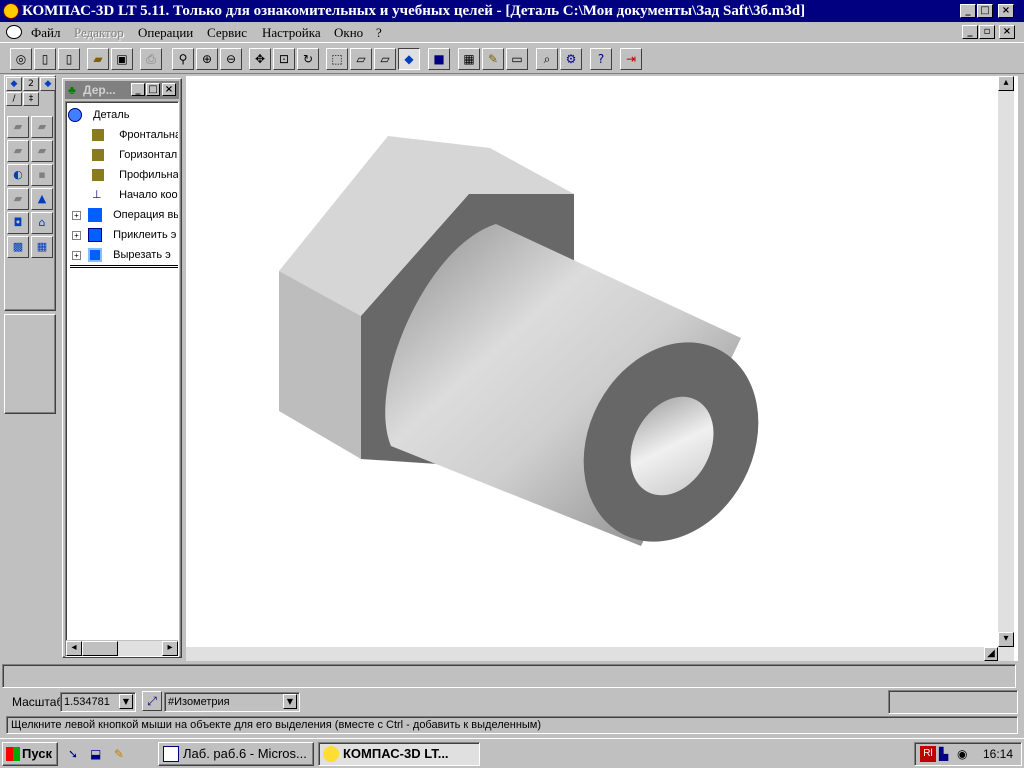 Image resolution: width=1024 pixels, height=768 pixels. What do you see at coordinates (337, 59) in the screenshot?
I see `wireframe-icon: ⬚` at bounding box center [337, 59].